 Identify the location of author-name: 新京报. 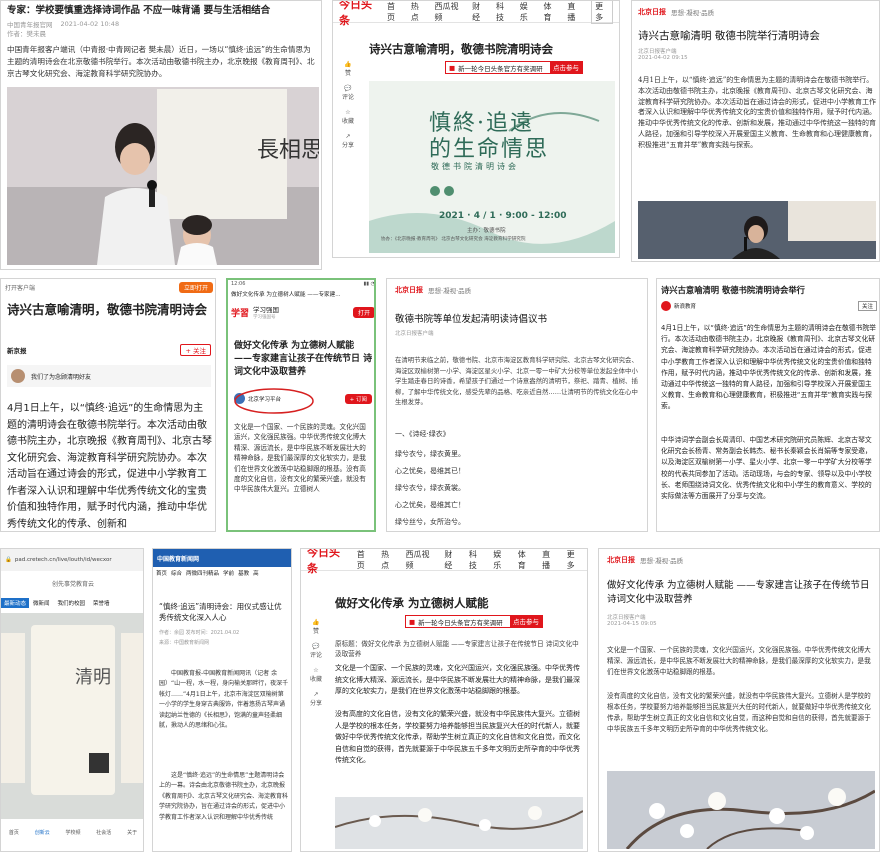
(17, 350).